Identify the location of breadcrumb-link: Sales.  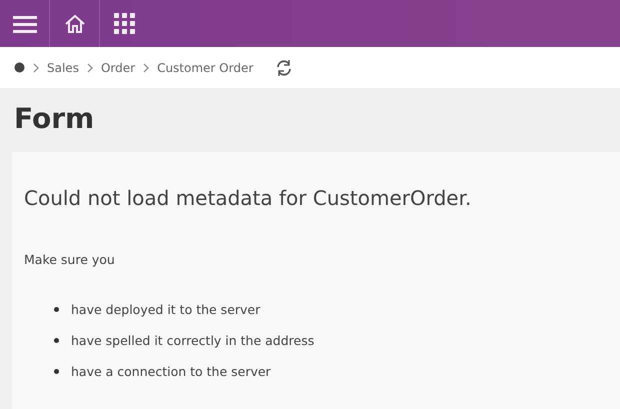
(63, 67).